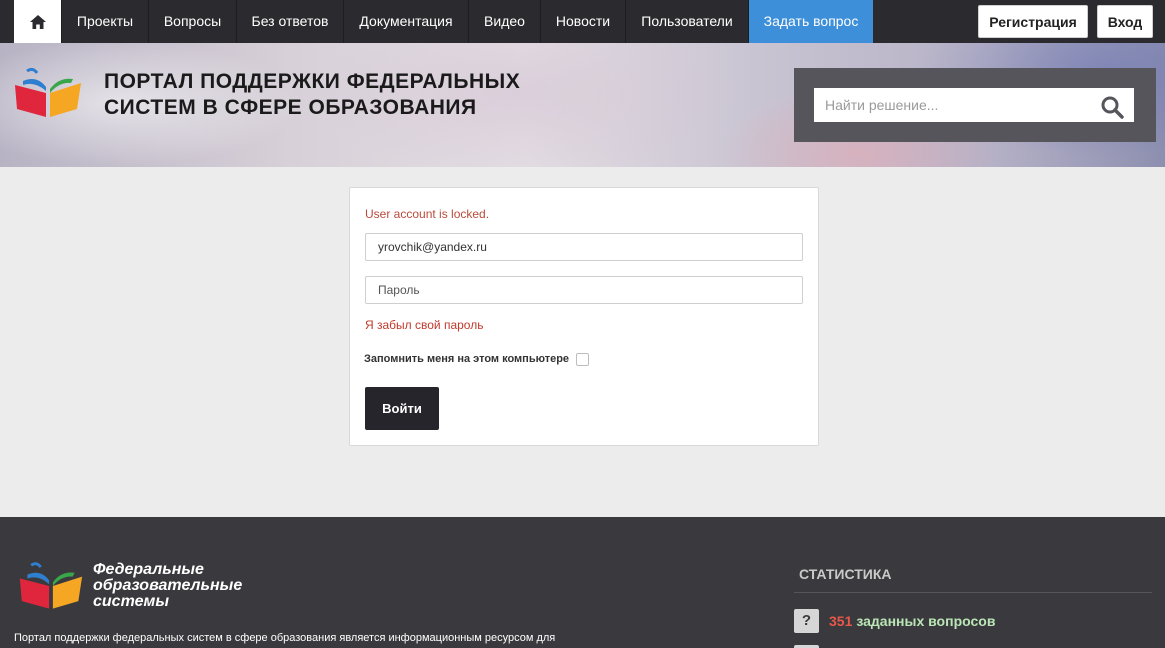 Image resolution: width=1165 pixels, height=648 pixels. What do you see at coordinates (402, 408) in the screenshot?
I see `submit-login-button: Войти` at bounding box center [402, 408].